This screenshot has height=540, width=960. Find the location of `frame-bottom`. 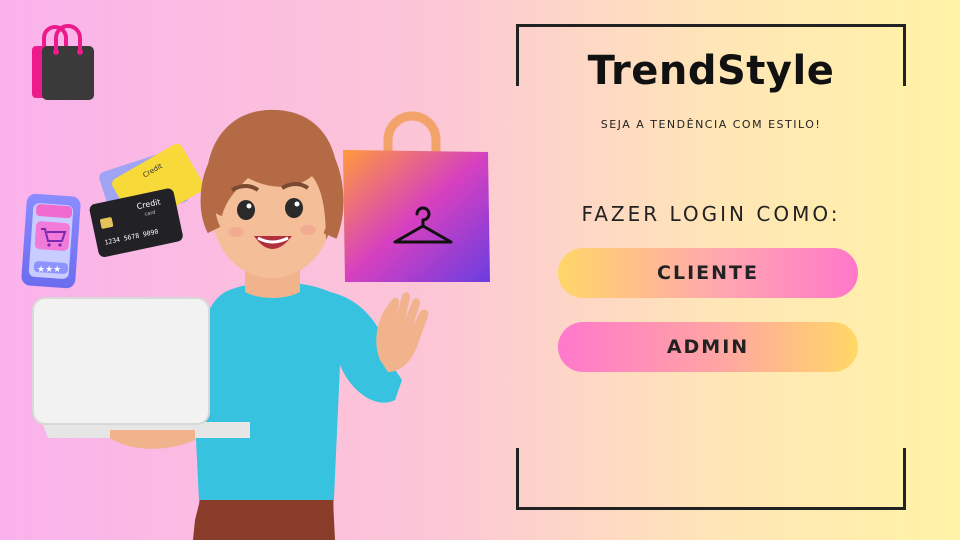

frame-bottom is located at coordinates (711, 479).